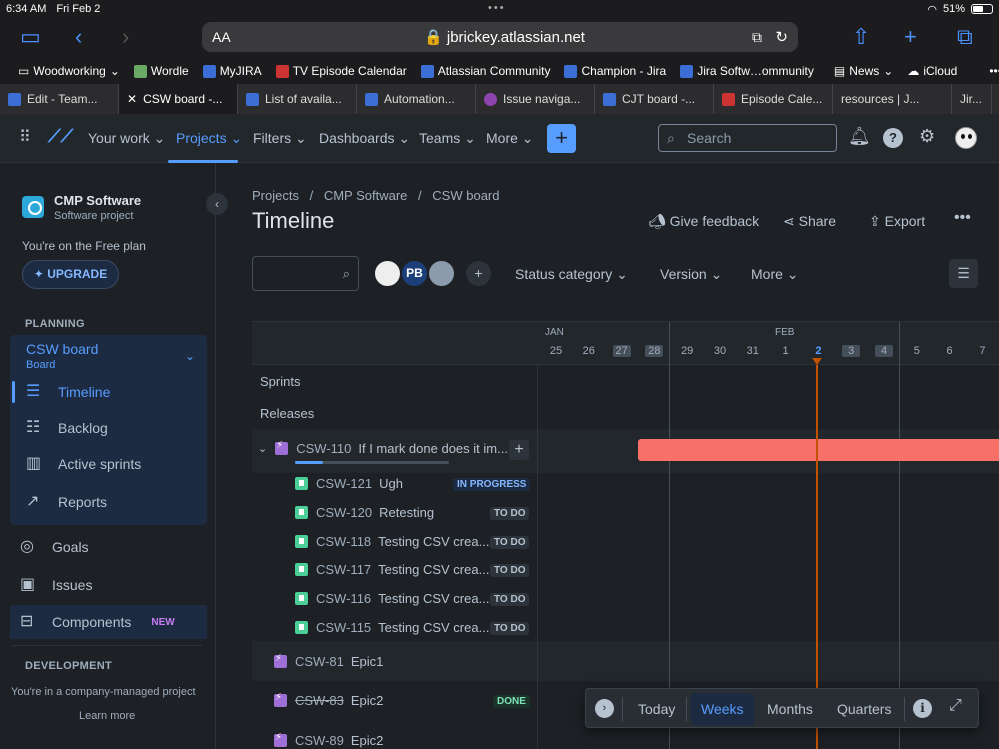 The width and height of the screenshot is (999, 749). What do you see at coordinates (319, 740) in the screenshot?
I see `issue-key: CSW-89` at bounding box center [319, 740].